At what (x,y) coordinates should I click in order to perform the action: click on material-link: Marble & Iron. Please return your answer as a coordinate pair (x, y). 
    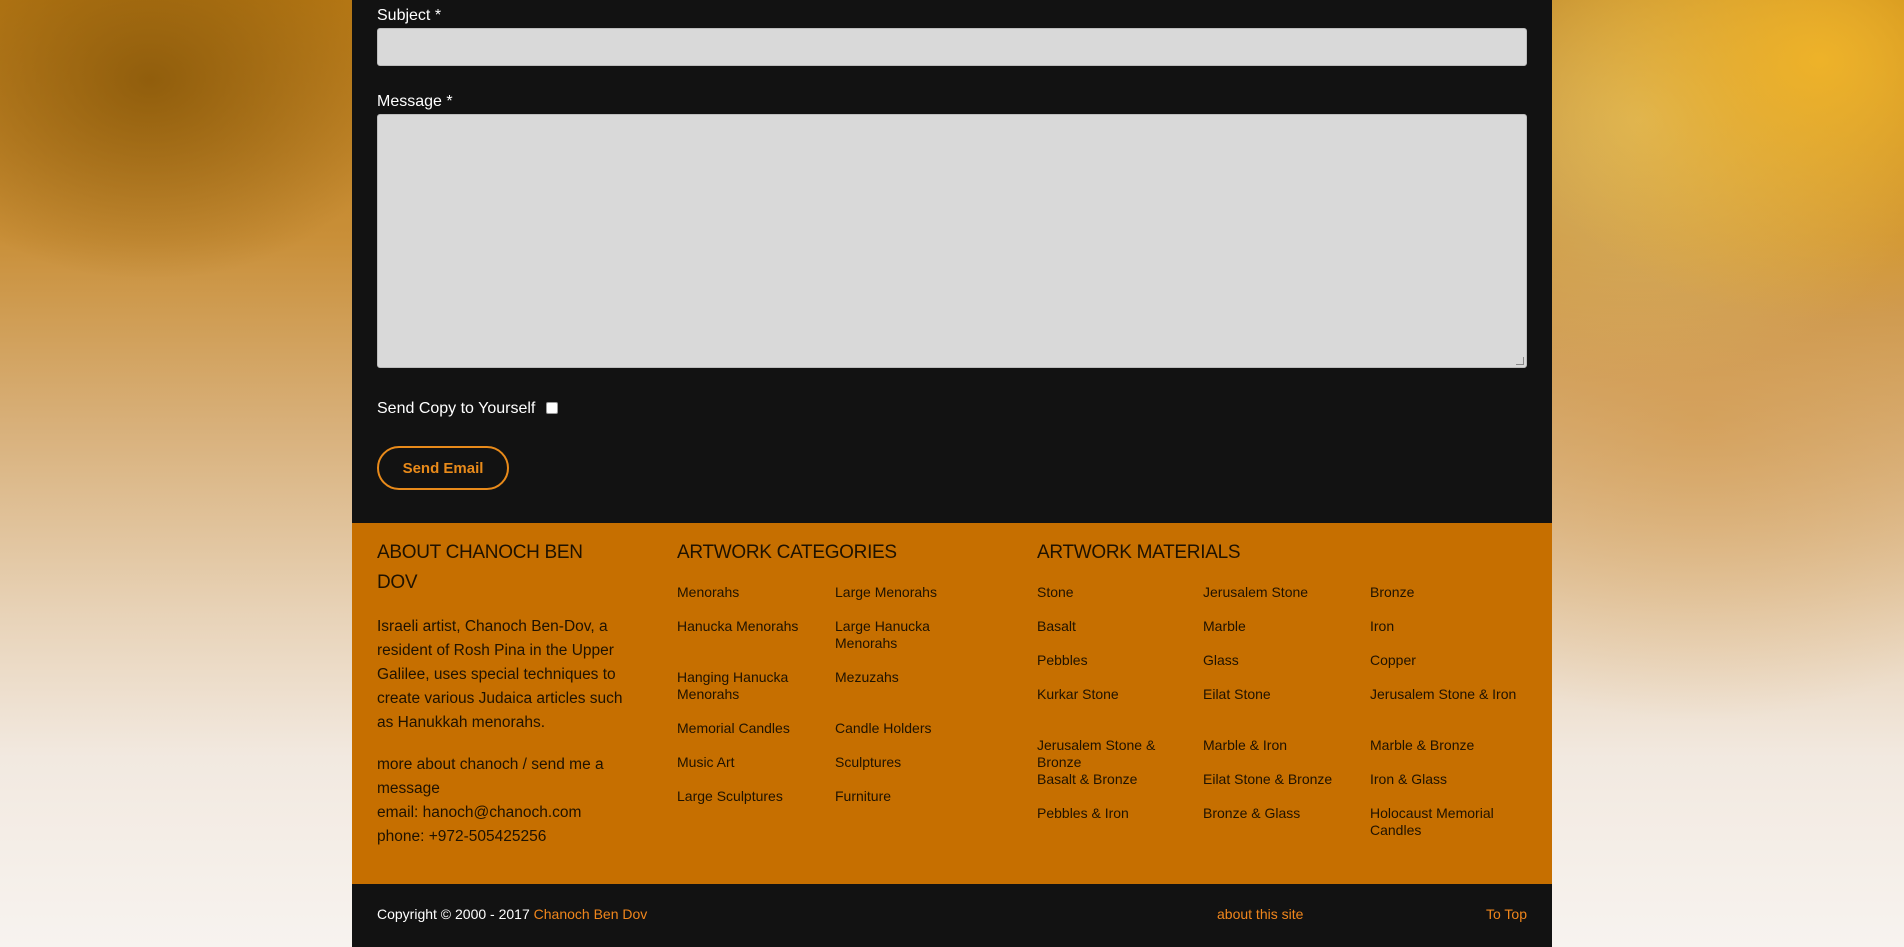
    Looking at the image, I should click on (1245, 745).